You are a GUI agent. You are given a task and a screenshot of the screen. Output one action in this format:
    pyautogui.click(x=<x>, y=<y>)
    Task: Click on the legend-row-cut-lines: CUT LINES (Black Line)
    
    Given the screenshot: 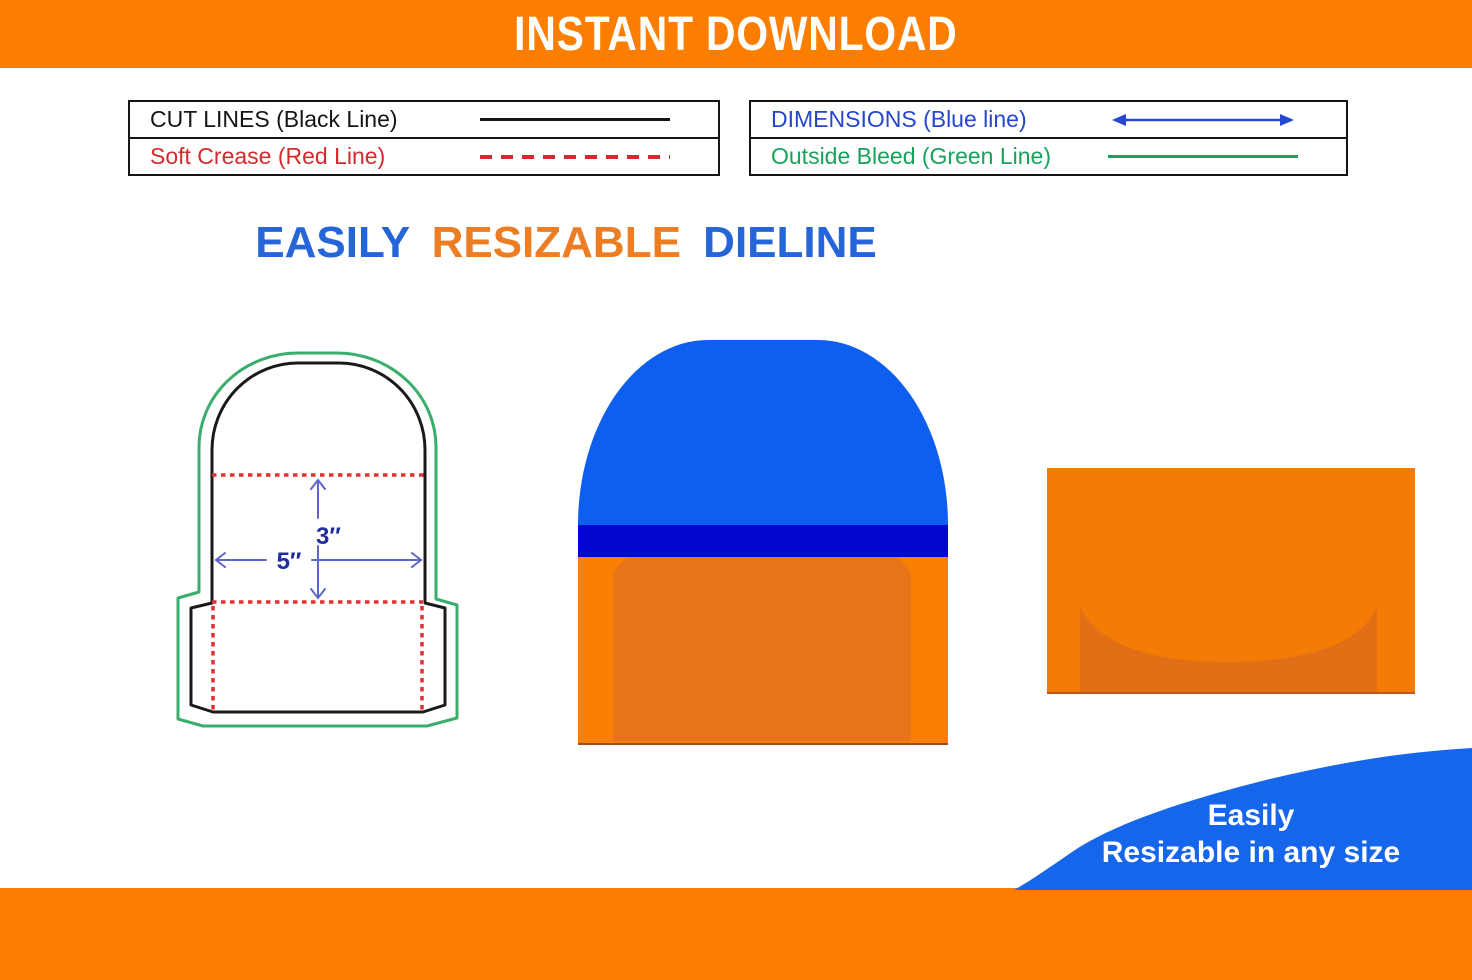 What is the action you would take?
    pyautogui.click(x=424, y=119)
    